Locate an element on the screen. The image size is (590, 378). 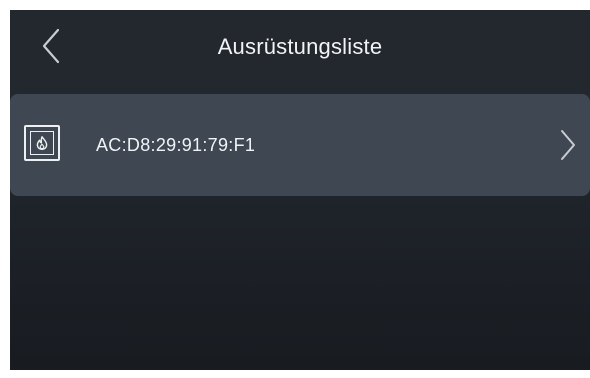
page-title: Ausrüstungsliste is located at coordinates (300, 46).